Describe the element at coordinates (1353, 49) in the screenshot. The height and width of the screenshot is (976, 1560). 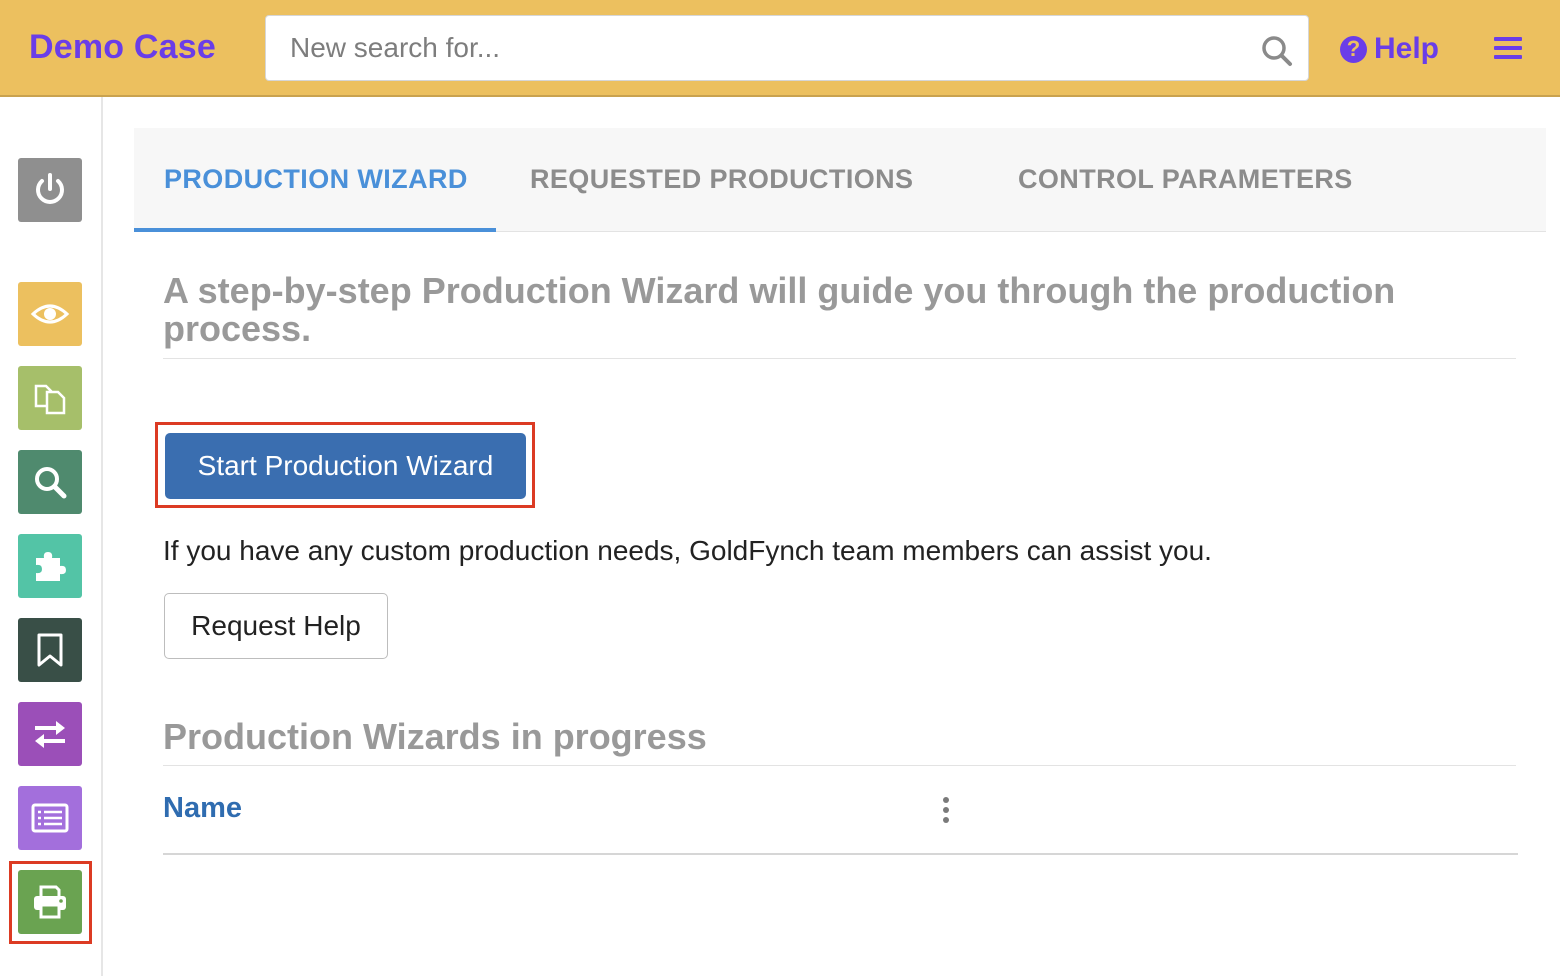
I see `question-circle-icon: ?` at that location.